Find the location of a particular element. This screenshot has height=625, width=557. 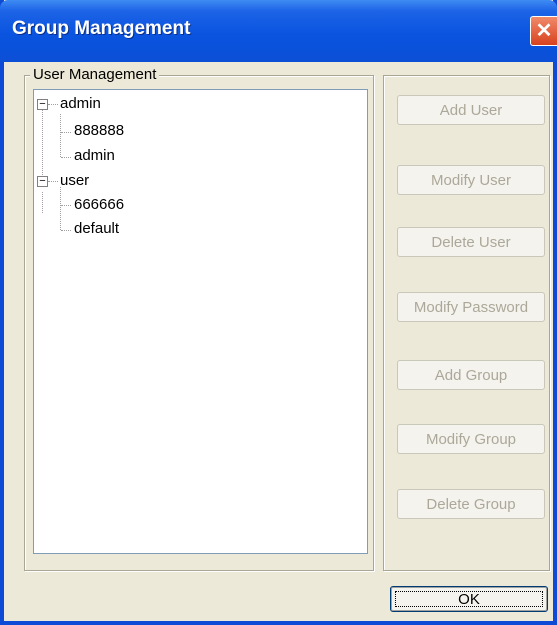

tree-group-user: user is located at coordinates (74, 180).